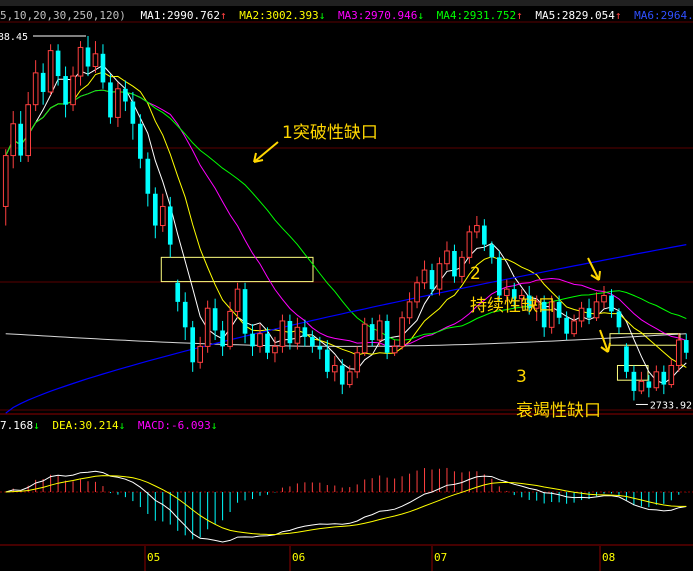 Image resolution: width=693 pixels, height=571 pixels. Describe the element at coordinates (153, 15) in the screenshot. I see `ma1-label: MA1:` at that location.